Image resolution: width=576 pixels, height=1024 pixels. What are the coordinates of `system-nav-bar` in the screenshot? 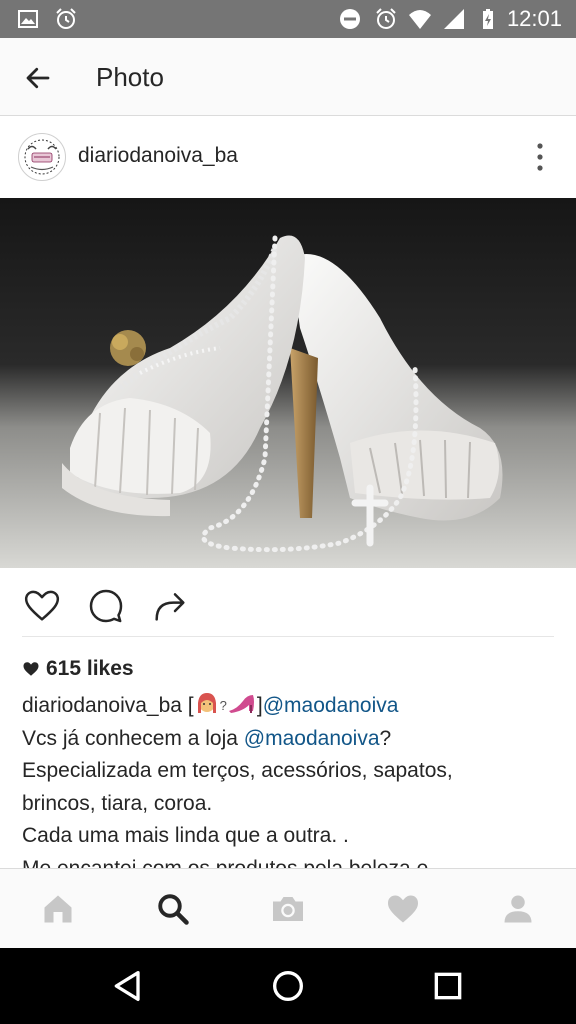 It's located at (288, 986).